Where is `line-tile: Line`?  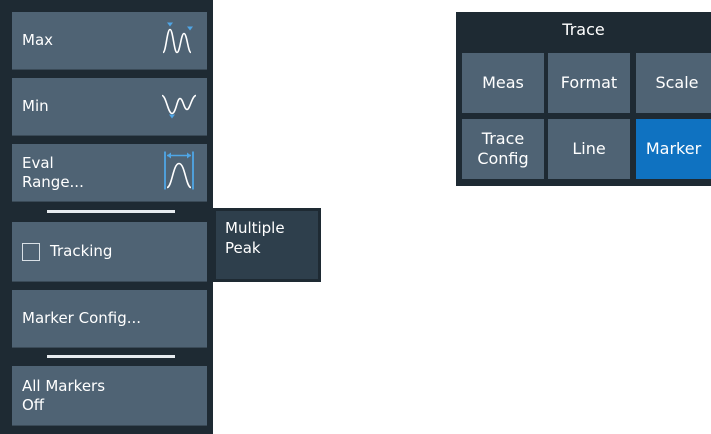 line-tile: Line is located at coordinates (589, 149).